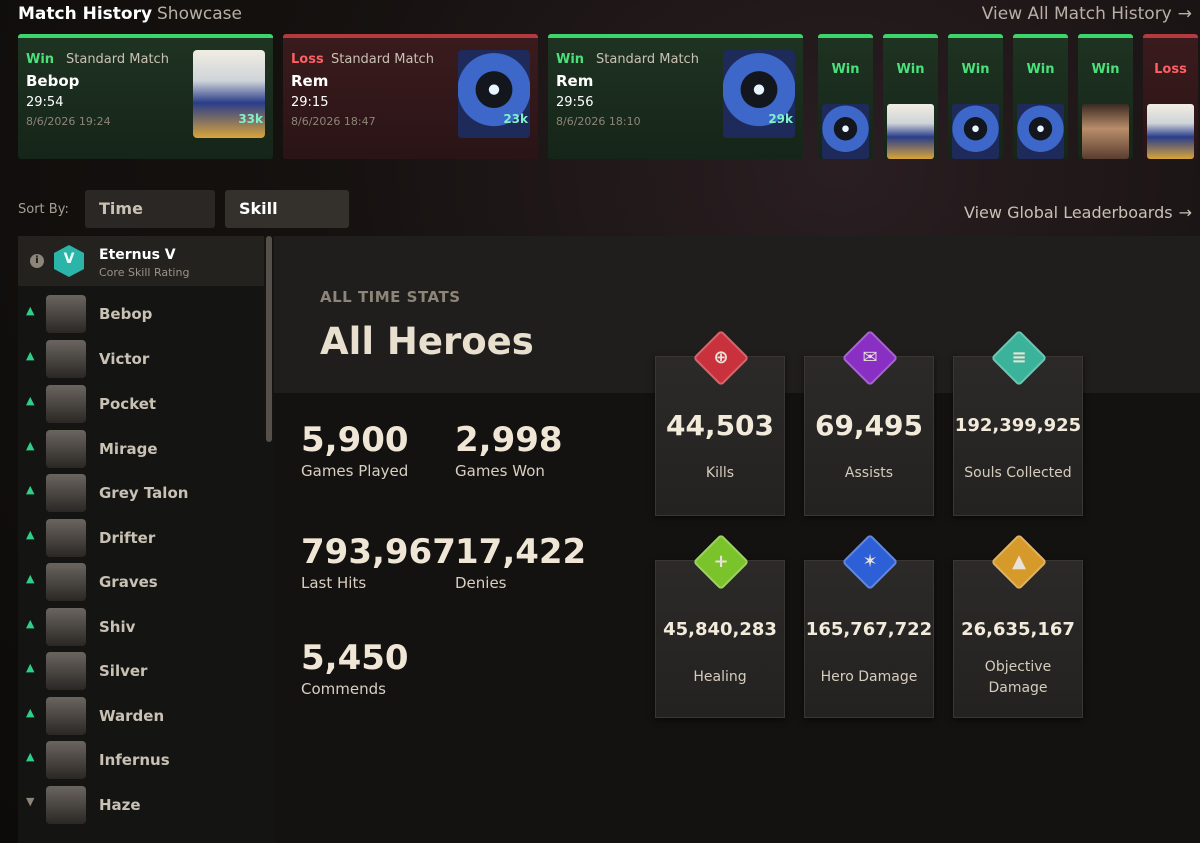 The height and width of the screenshot is (843, 1200). I want to click on tile-label: Objective Damage, so click(1018, 677).